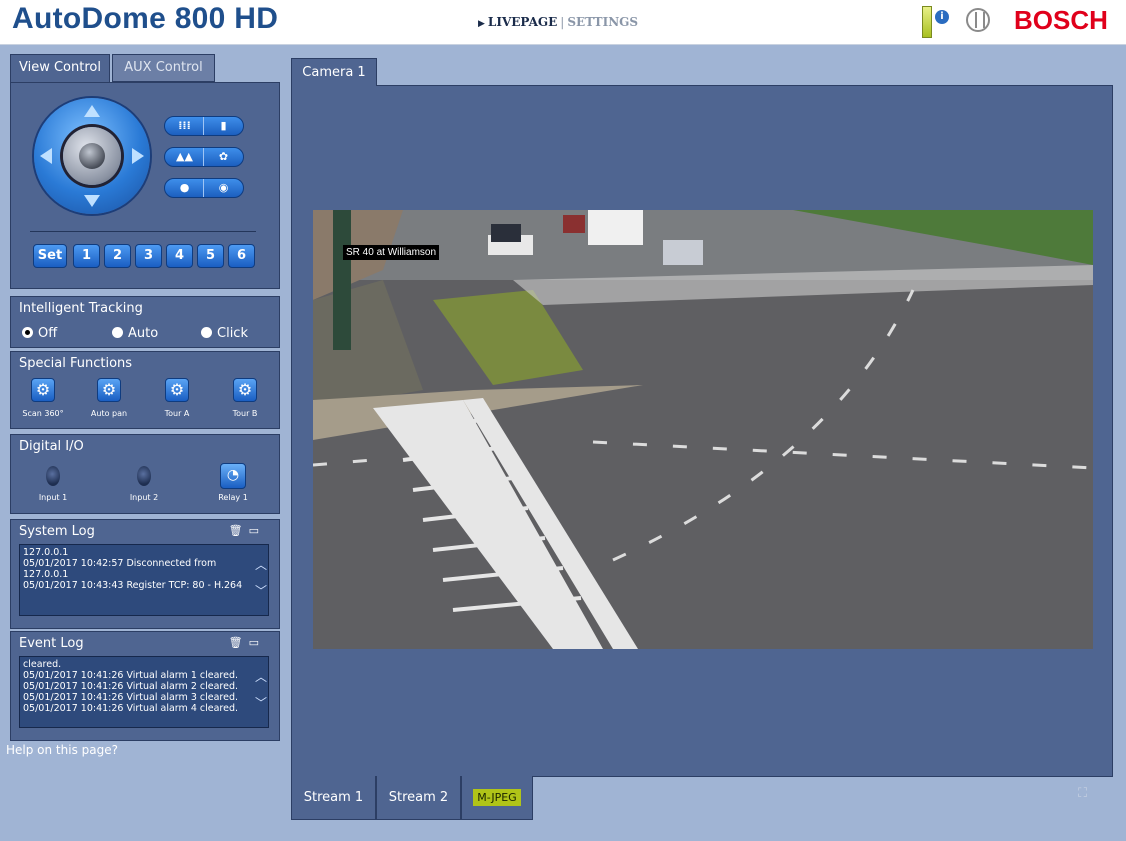  What do you see at coordinates (92, 156) in the screenshot?
I see `camera-lens-icon` at bounding box center [92, 156].